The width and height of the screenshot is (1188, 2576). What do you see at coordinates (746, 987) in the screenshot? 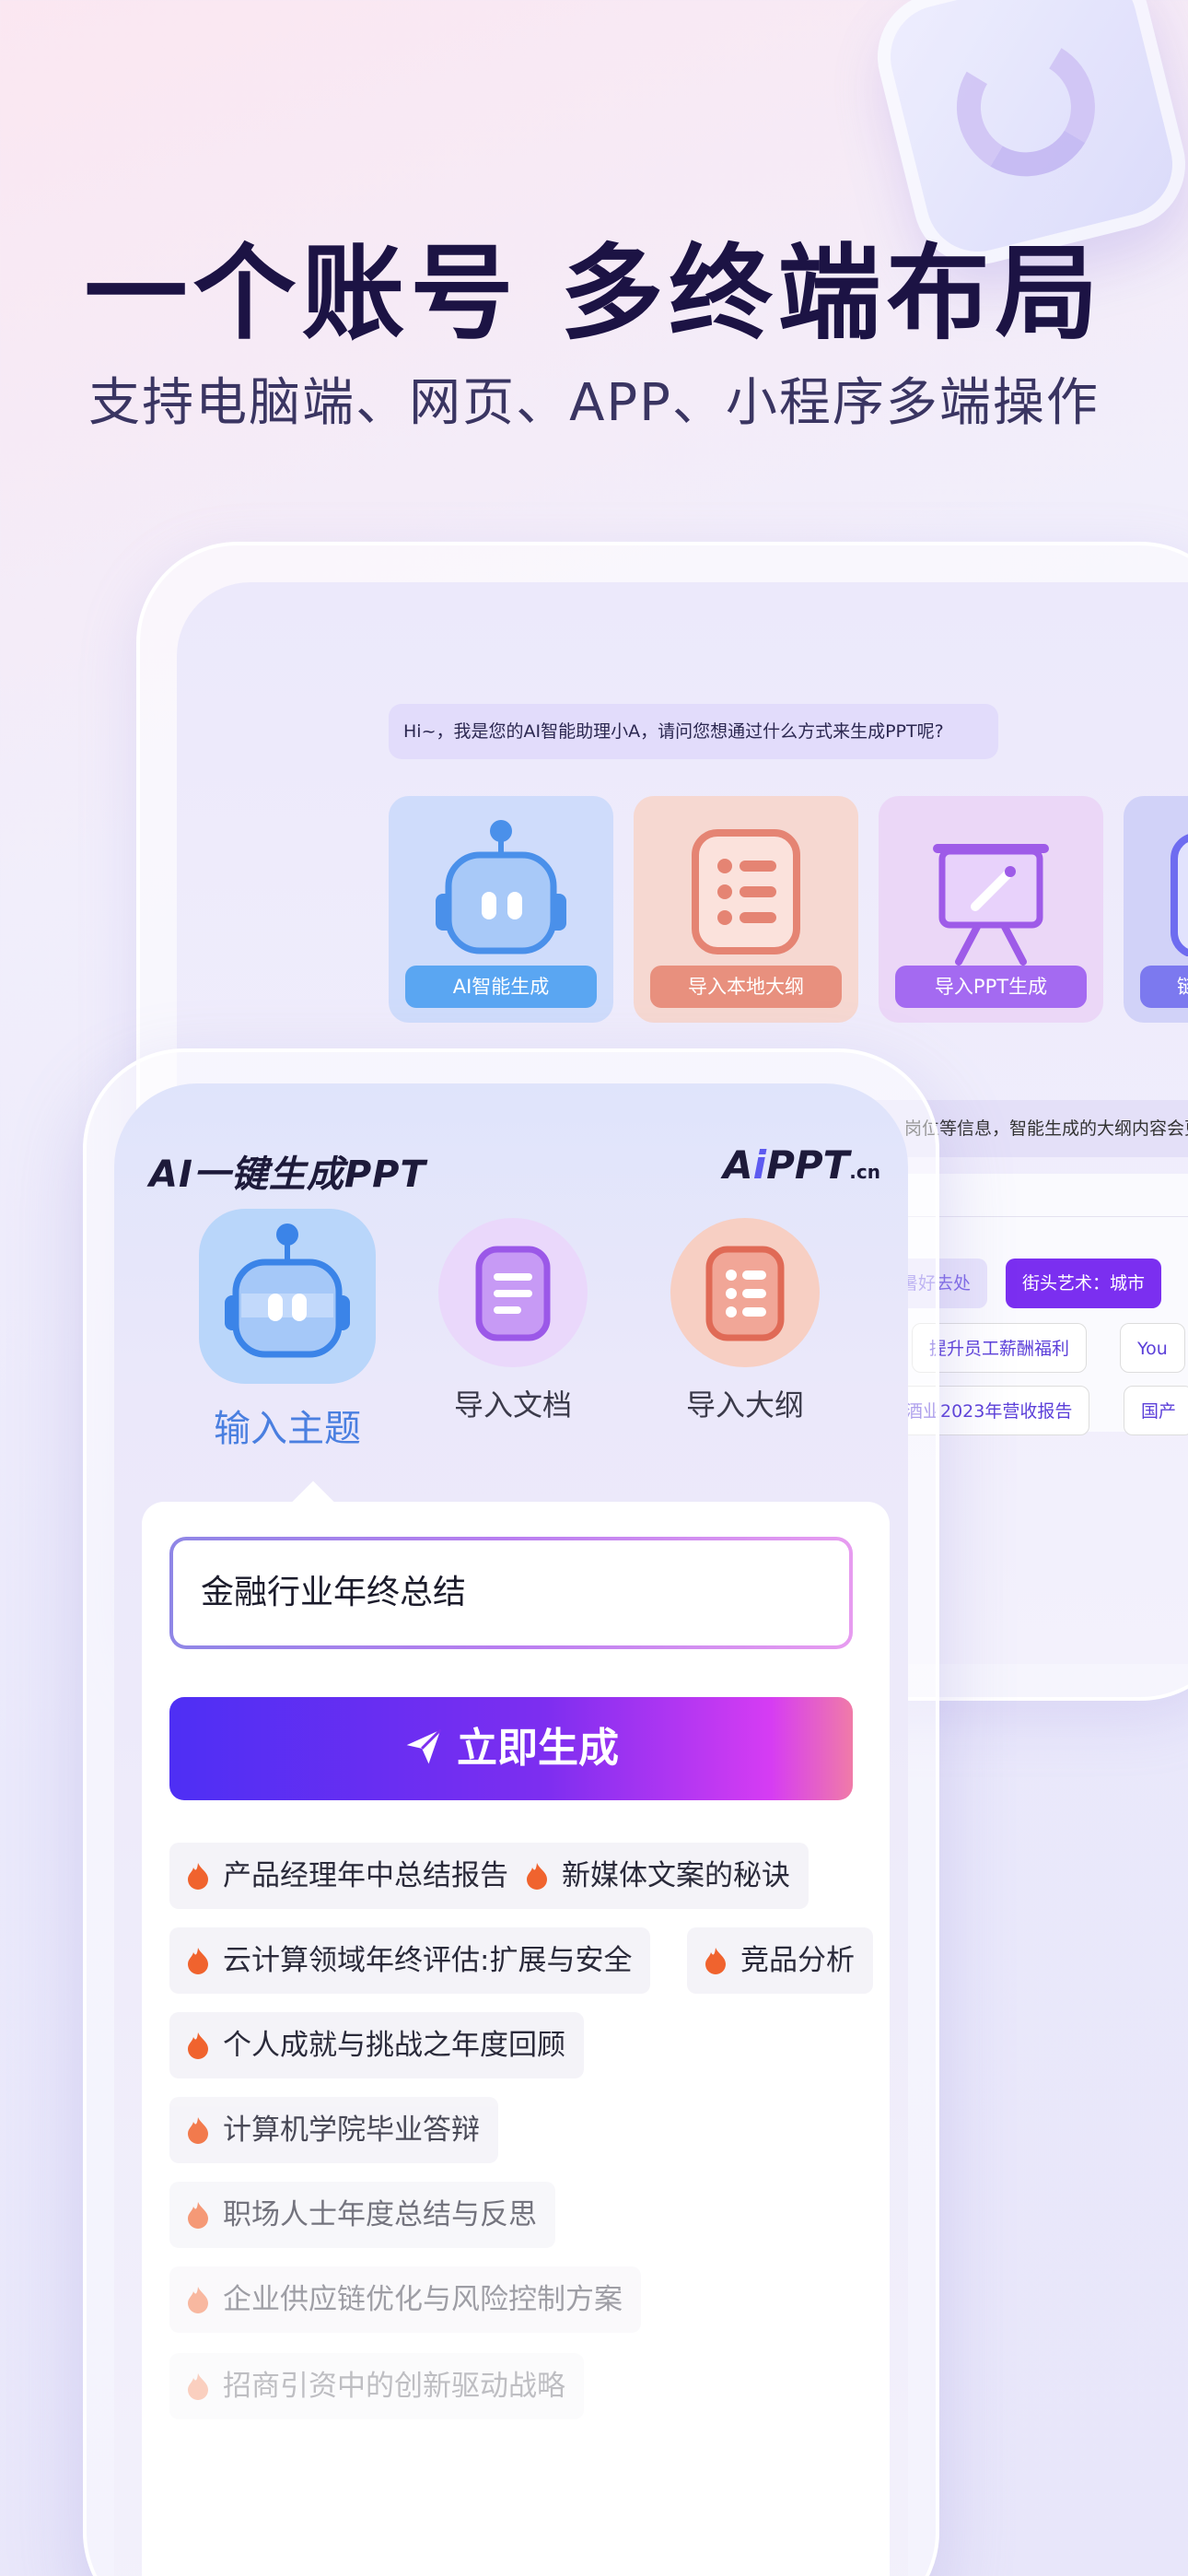
I see `option-label: 导入本地大纲` at bounding box center [746, 987].